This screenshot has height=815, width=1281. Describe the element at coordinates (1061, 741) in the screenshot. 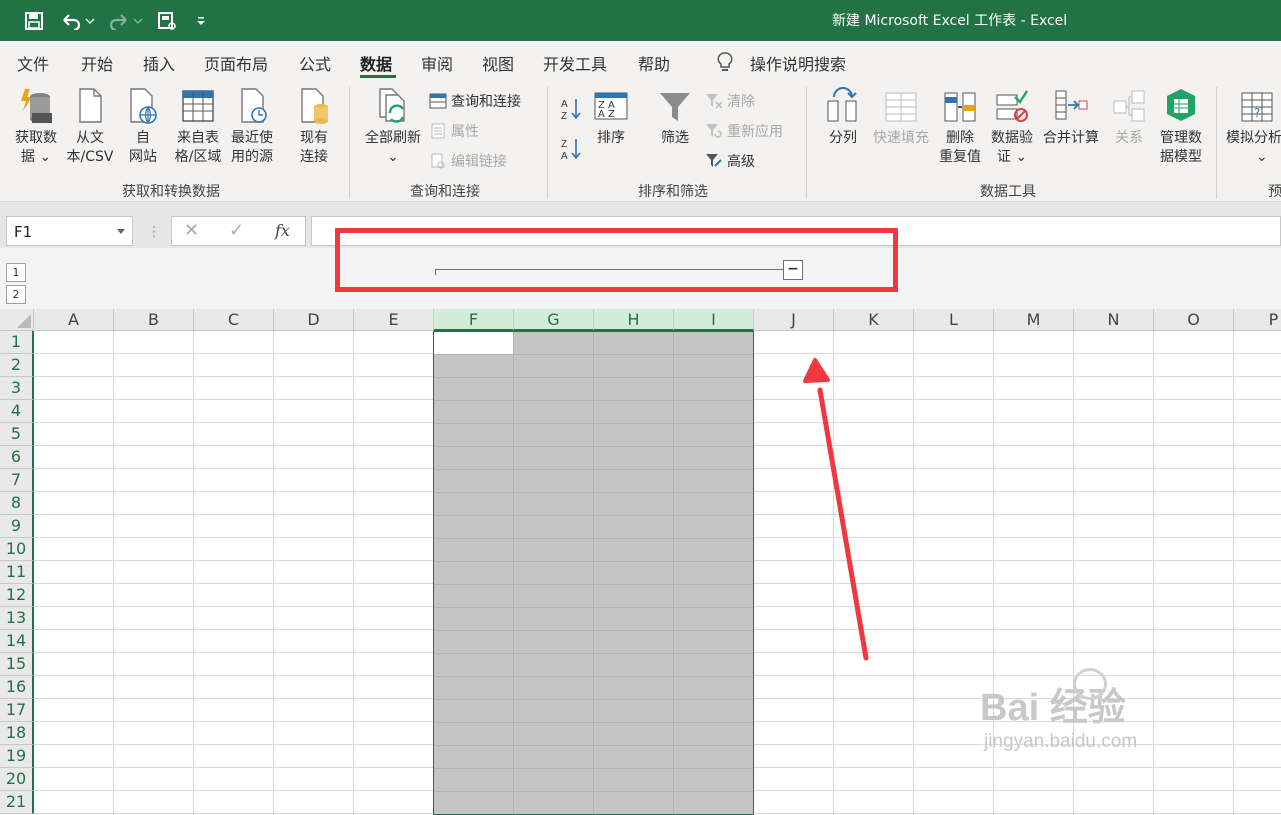

I see `watermark-url: jingyan.baidu.com` at that location.